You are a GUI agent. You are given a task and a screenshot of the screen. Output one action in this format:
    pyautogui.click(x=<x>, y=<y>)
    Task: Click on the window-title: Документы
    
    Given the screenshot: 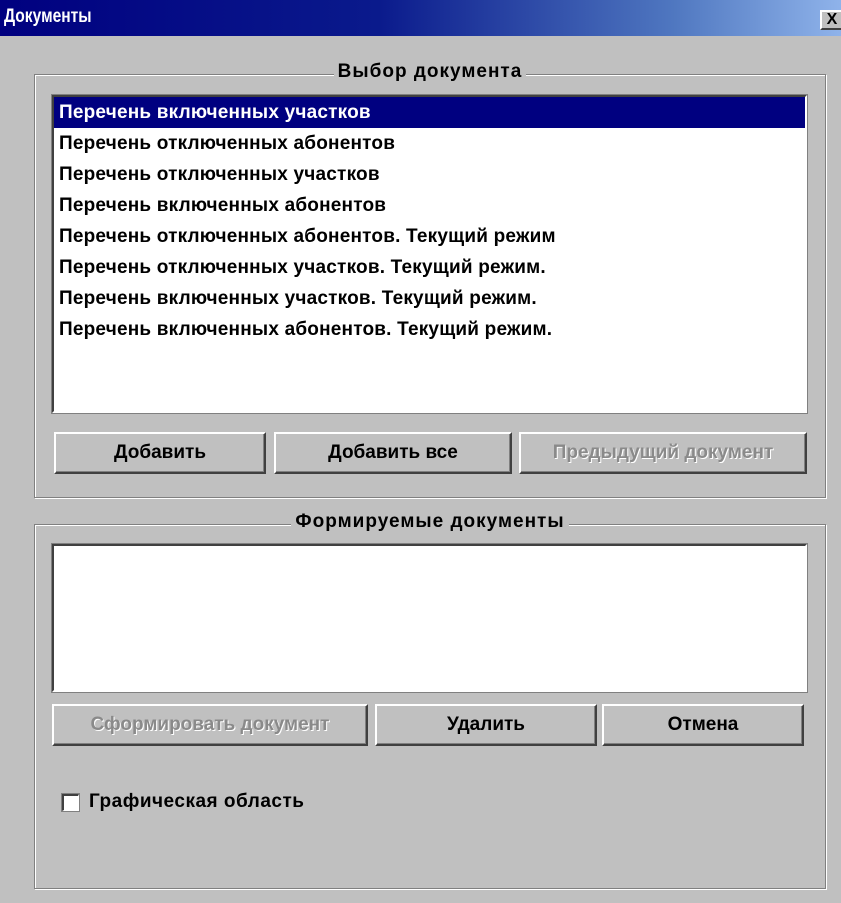 What is the action you would take?
    pyautogui.click(x=48, y=16)
    